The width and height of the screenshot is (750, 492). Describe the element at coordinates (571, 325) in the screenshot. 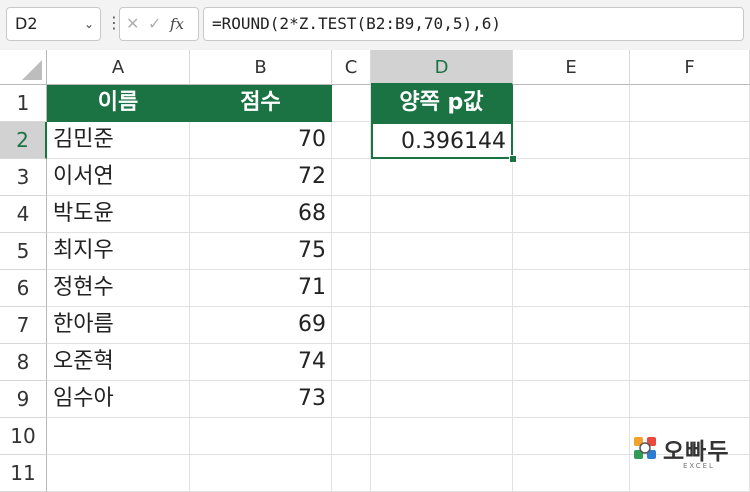

I see `cell-e7` at that location.